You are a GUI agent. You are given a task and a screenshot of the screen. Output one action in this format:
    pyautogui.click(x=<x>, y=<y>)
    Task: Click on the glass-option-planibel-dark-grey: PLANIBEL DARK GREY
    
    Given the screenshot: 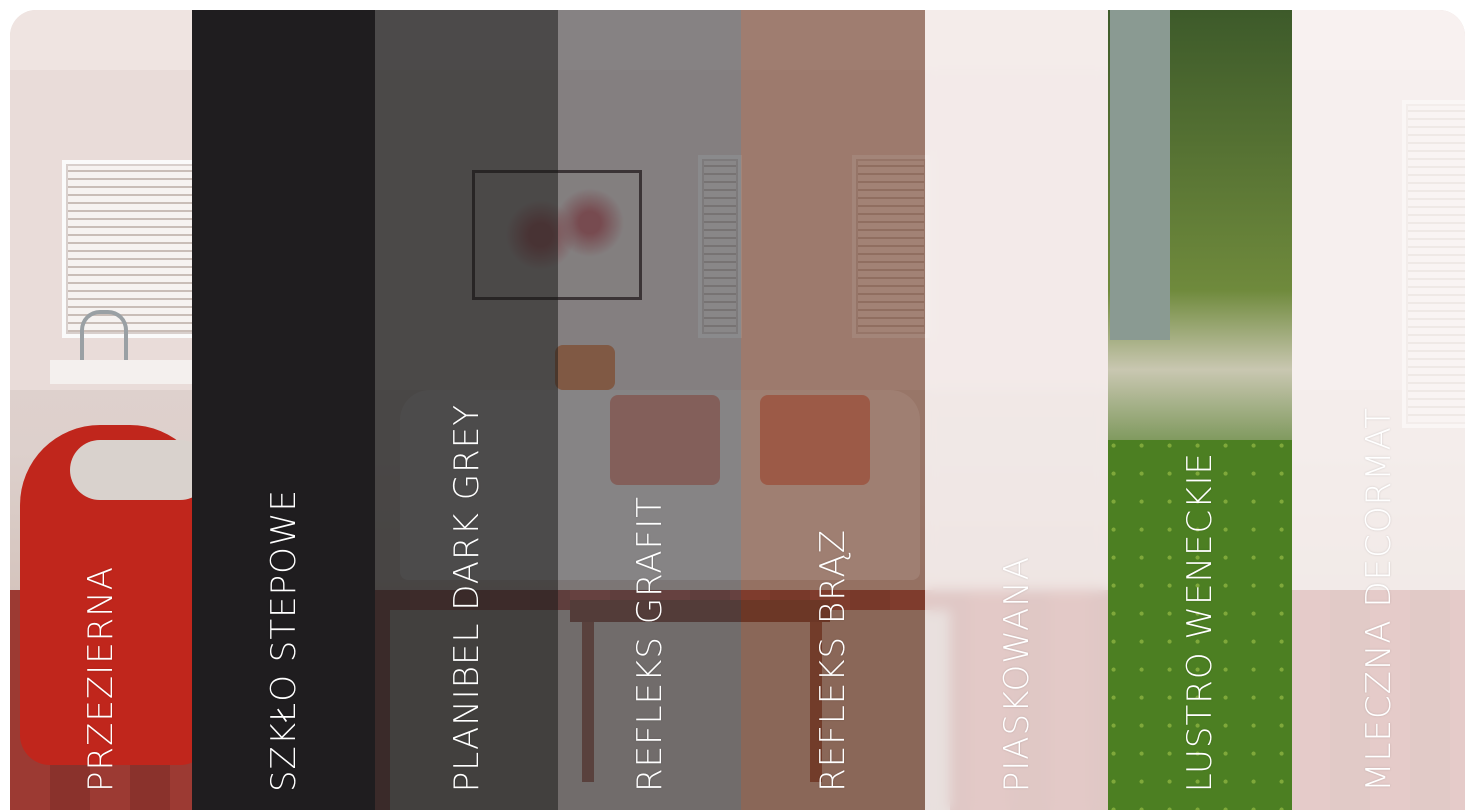 What is the action you would take?
    pyautogui.click(x=466, y=410)
    